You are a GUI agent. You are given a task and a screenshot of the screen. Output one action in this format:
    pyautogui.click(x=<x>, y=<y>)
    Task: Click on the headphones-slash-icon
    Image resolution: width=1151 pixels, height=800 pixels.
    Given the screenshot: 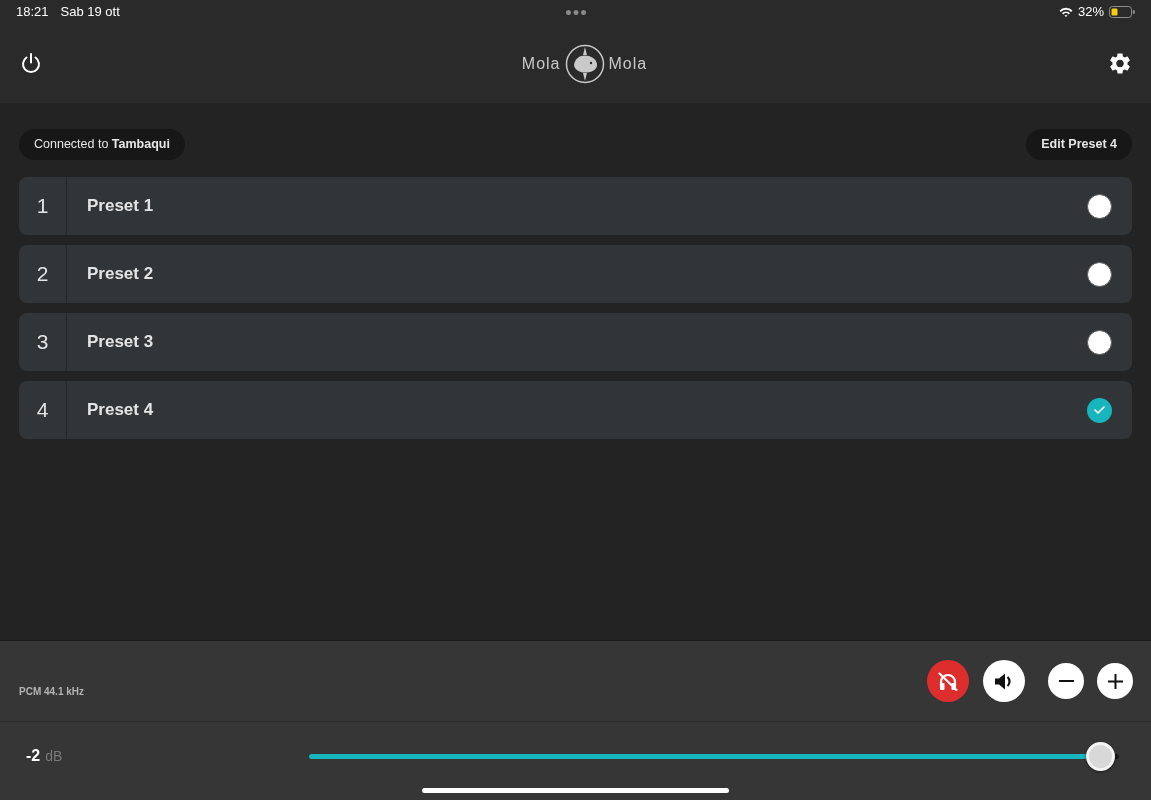 What is the action you would take?
    pyautogui.click(x=948, y=681)
    